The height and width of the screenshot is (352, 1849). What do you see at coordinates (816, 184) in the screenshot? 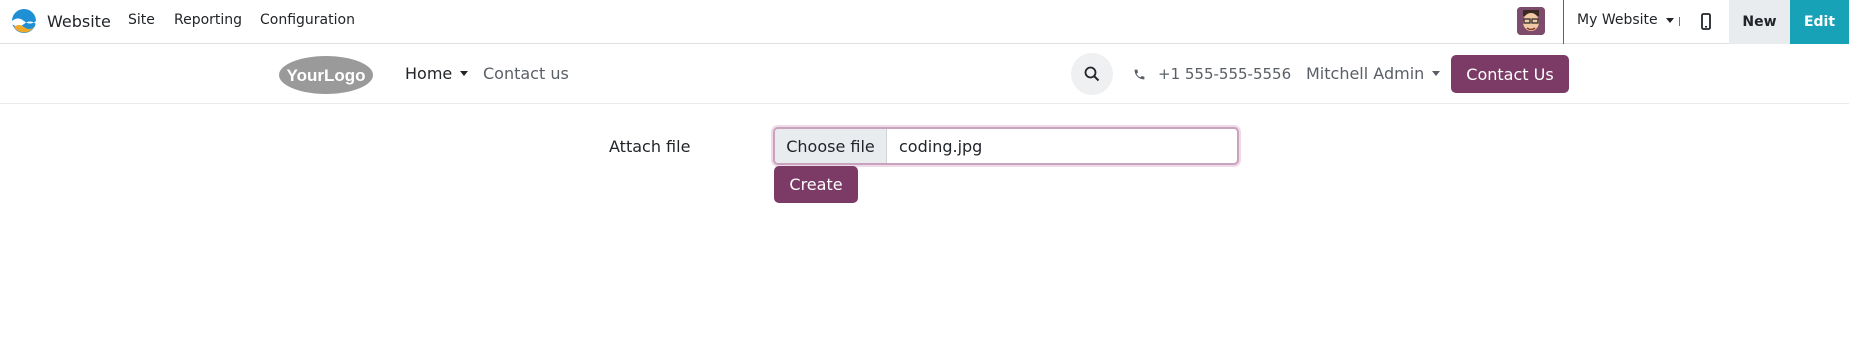
I see `create-button: Create` at bounding box center [816, 184].